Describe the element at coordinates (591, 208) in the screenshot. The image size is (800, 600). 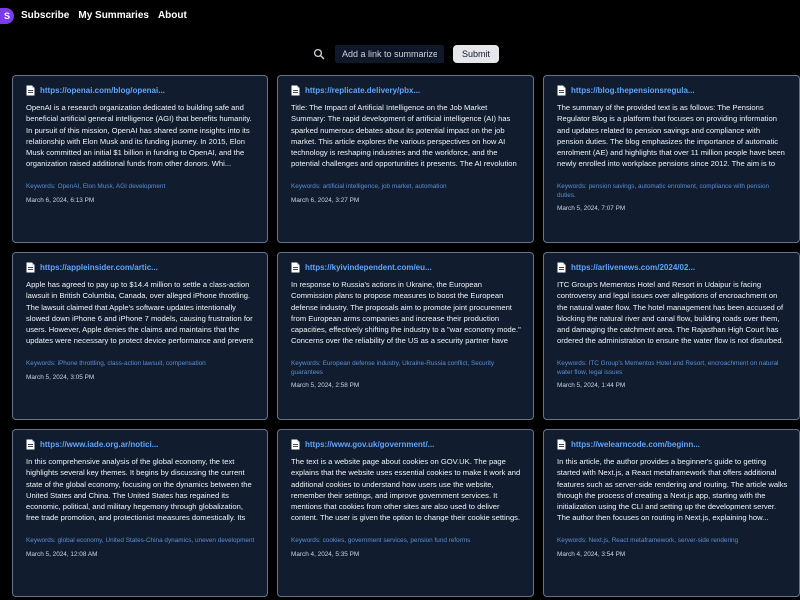
I see `card-date: March 5, 2024, 7:07 PM` at that location.